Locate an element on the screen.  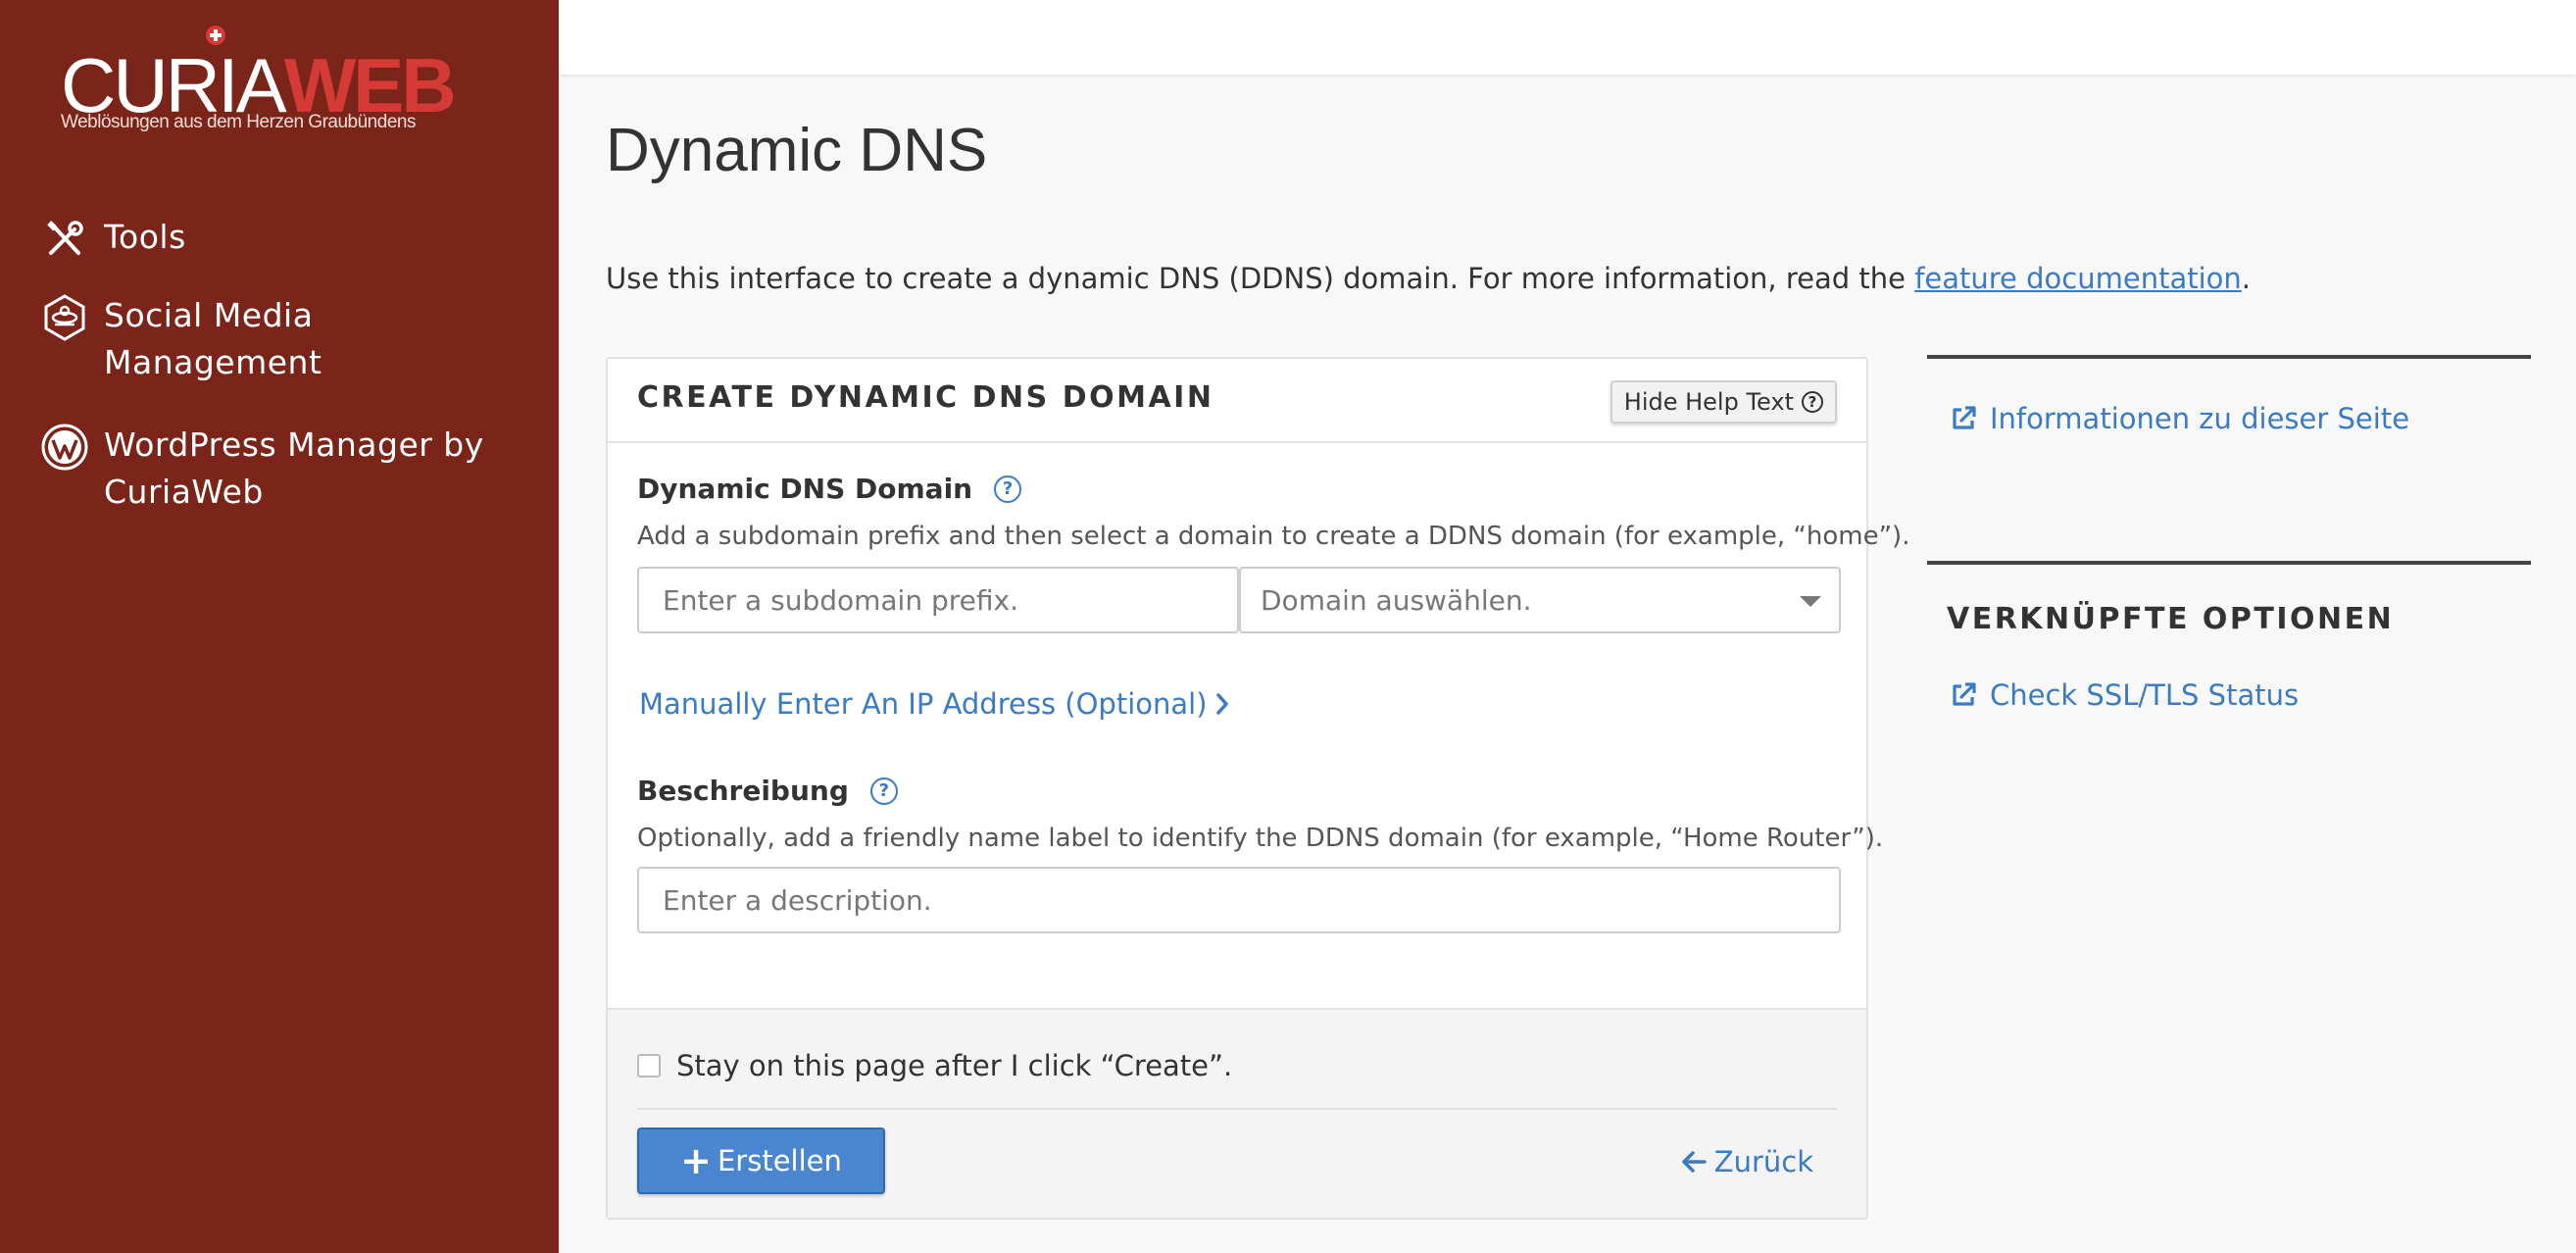
description-input: Enter a description. is located at coordinates (1239, 900).